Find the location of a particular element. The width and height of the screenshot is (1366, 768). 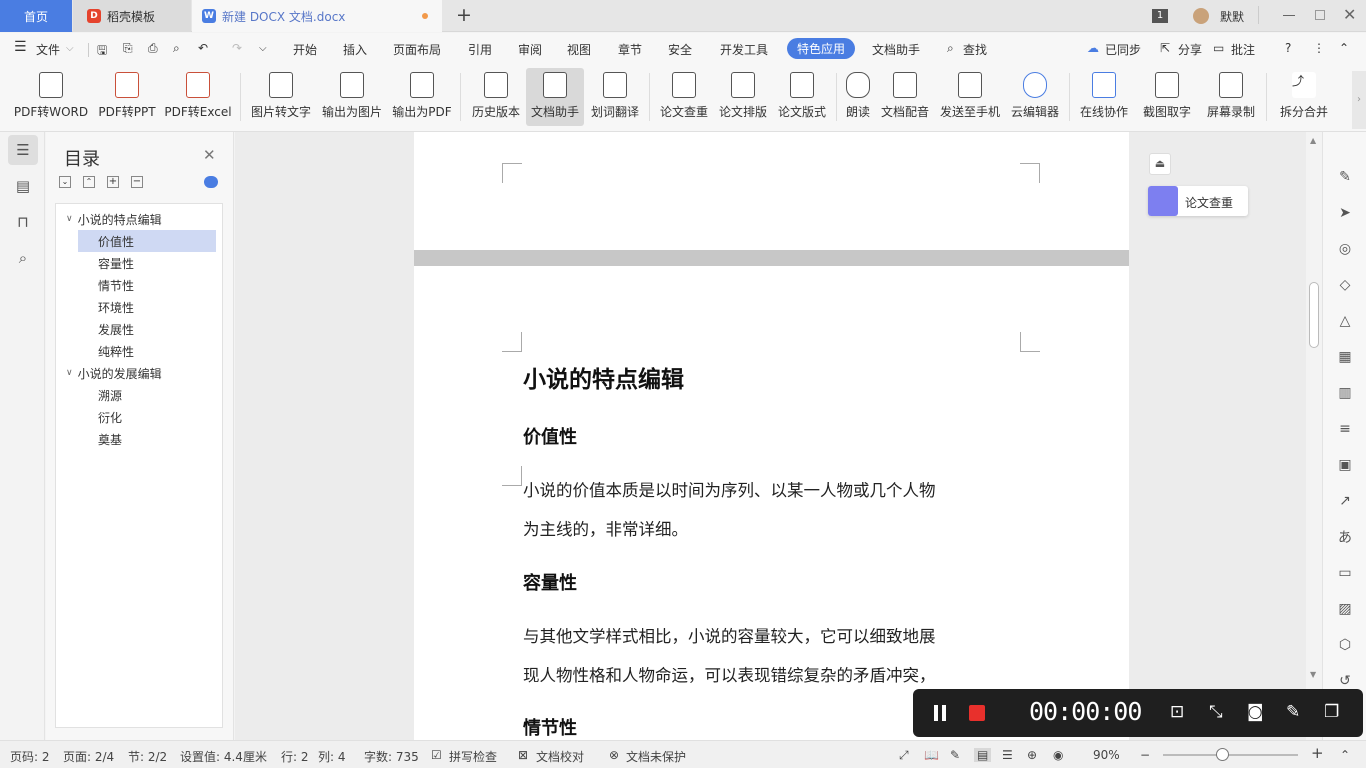

minimize-icon is located at coordinates (1289, 15).